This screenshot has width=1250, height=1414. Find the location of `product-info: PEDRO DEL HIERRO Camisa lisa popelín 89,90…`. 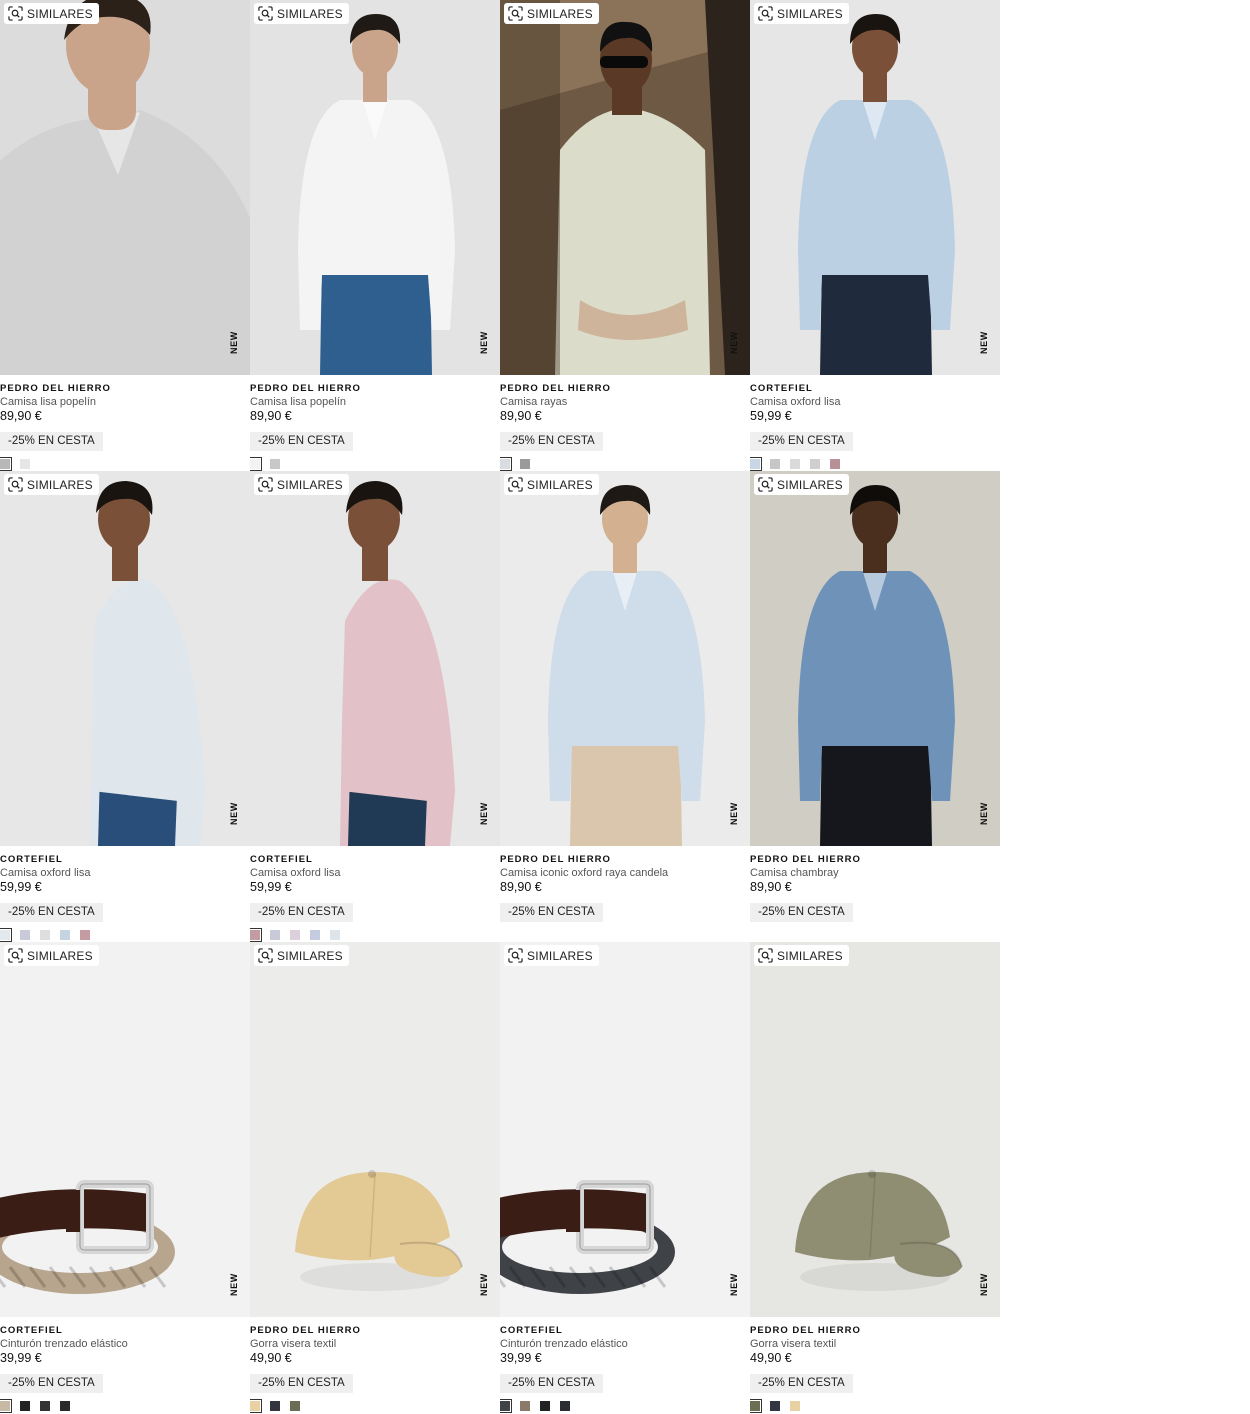

product-info: PEDRO DEL HIERRO Camisa lisa popelín 89,90… is located at coordinates (125, 416).